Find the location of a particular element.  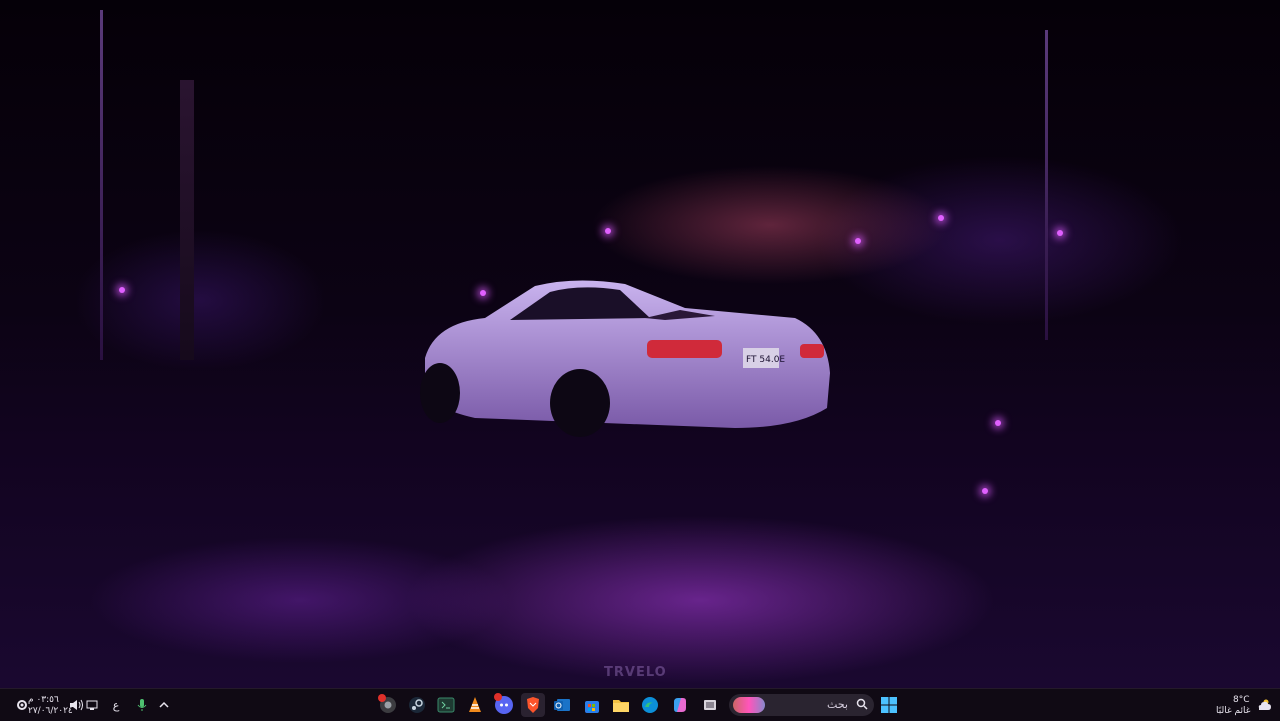

gear-icon is located at coordinates (22, 705).